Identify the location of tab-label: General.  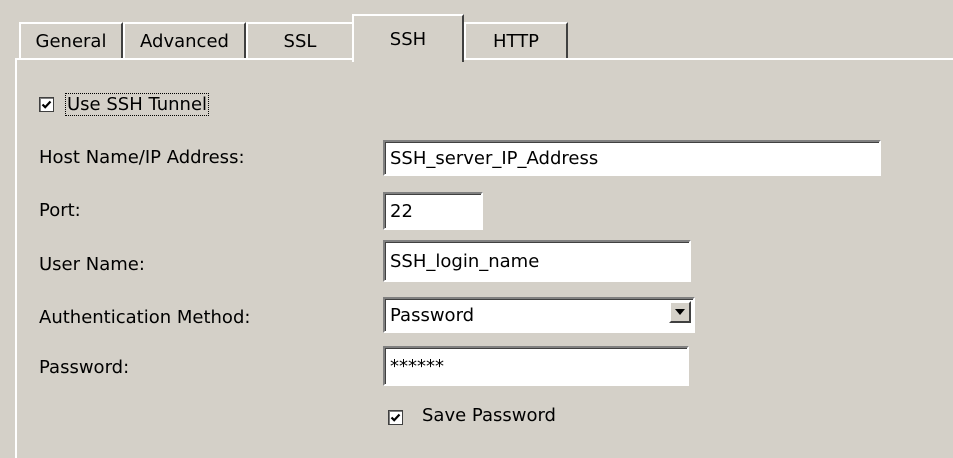
(71, 41).